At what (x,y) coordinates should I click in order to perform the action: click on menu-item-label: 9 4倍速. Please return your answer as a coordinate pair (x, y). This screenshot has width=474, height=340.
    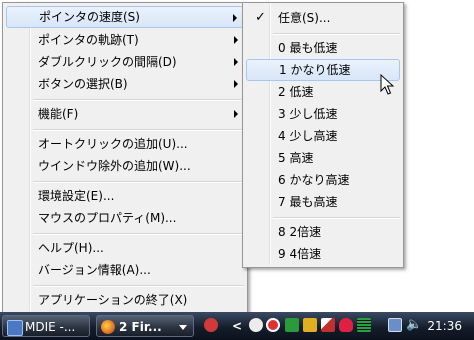
    Looking at the image, I should click on (300, 254).